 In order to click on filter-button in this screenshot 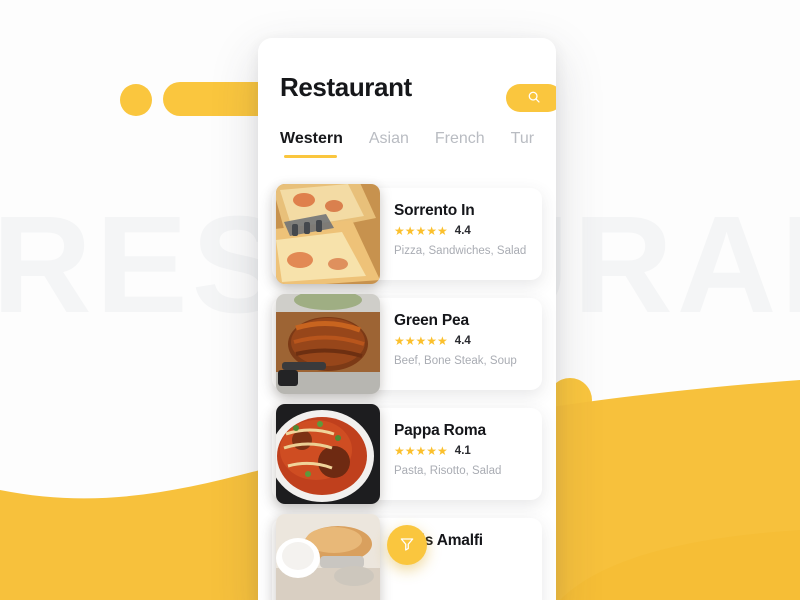, I will do `click(407, 545)`.